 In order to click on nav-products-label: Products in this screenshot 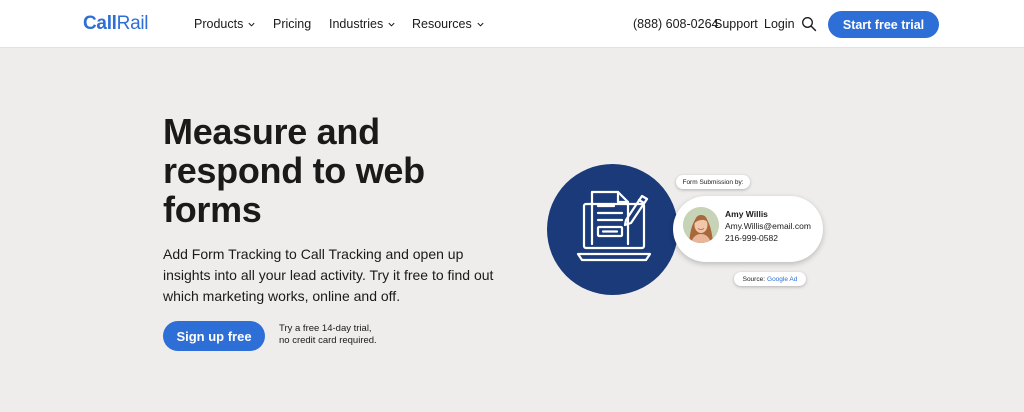, I will do `click(219, 24)`.